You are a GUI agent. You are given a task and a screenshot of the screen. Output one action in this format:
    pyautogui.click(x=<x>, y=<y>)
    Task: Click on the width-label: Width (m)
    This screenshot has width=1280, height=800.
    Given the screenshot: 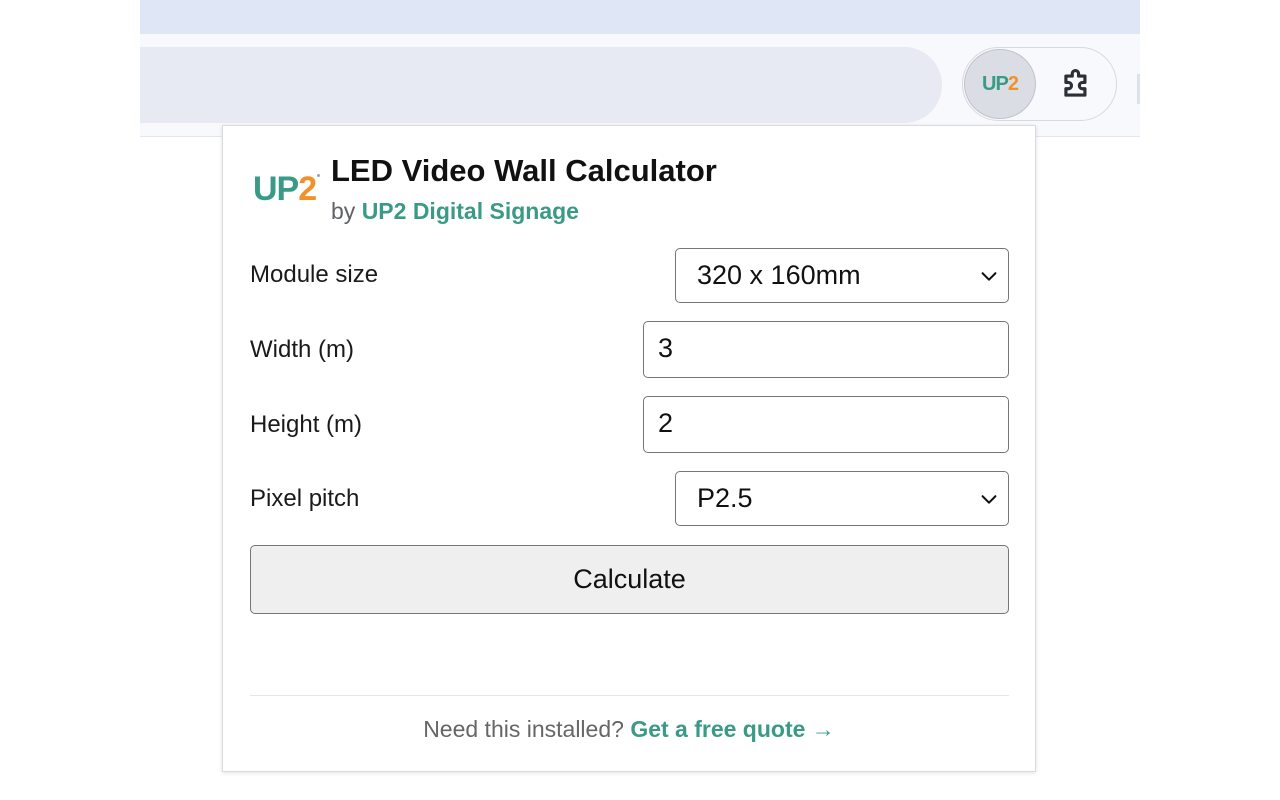 What is the action you would take?
    pyautogui.click(x=302, y=349)
    